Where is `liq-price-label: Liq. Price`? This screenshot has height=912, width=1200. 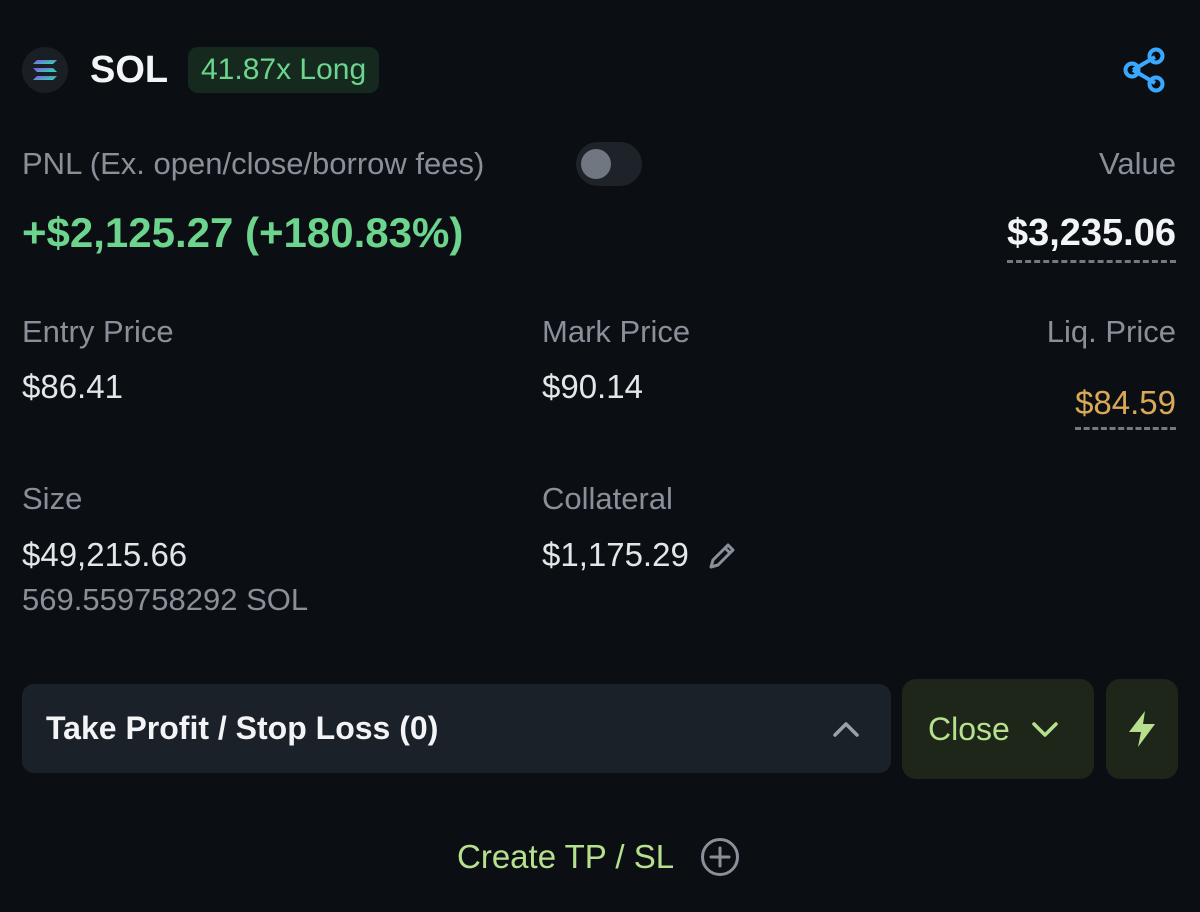 liq-price-label: Liq. Price is located at coordinates (1111, 331).